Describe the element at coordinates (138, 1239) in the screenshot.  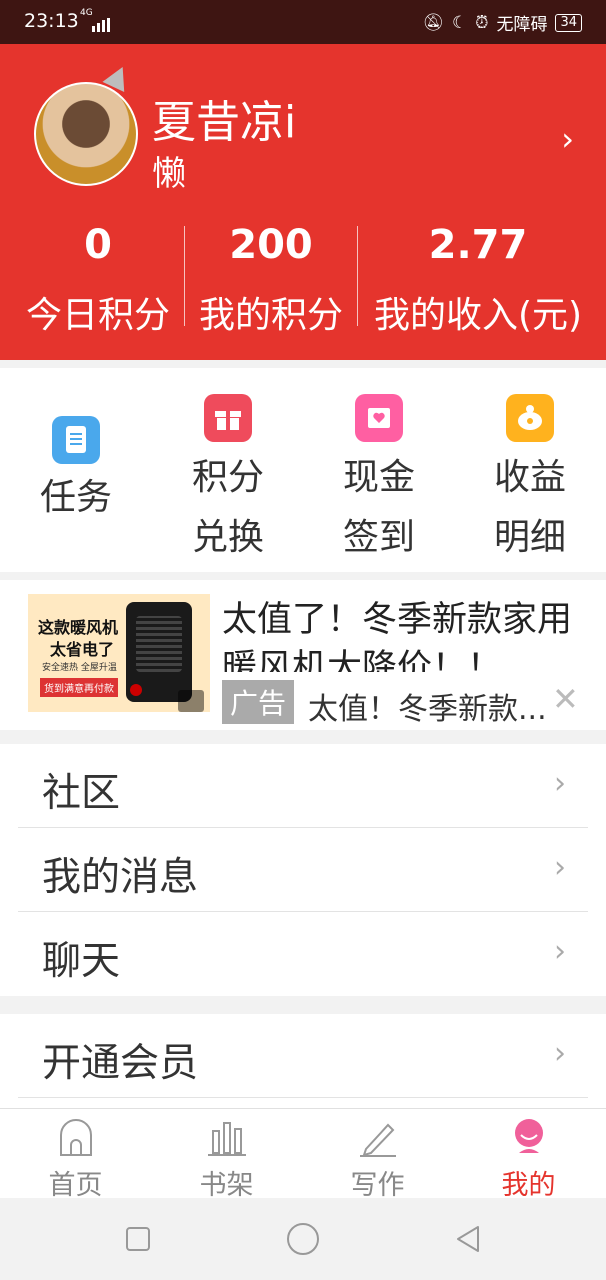
I see `recent-apps-icon` at that location.